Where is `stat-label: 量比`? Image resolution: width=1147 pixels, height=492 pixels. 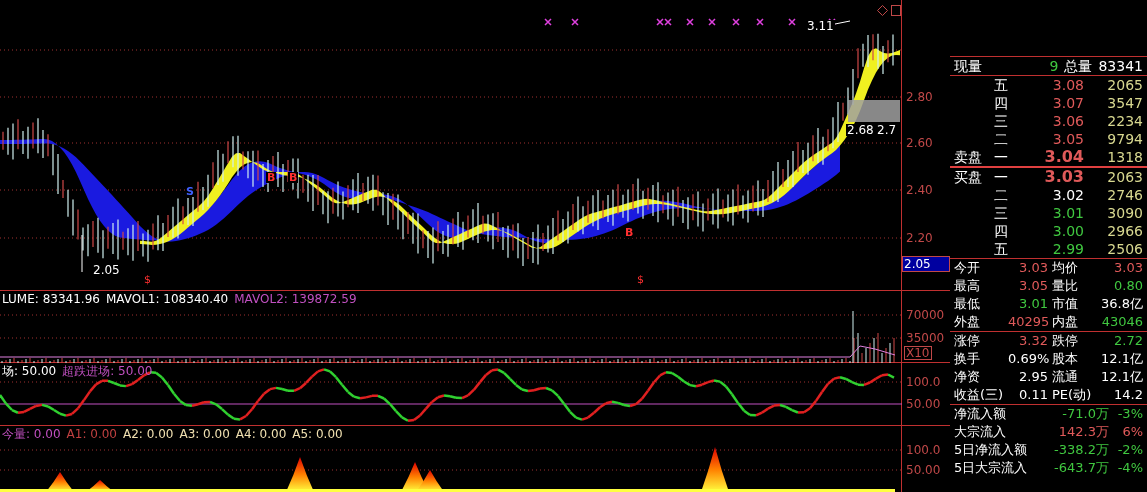 stat-label: 量比 is located at coordinates (1065, 286).